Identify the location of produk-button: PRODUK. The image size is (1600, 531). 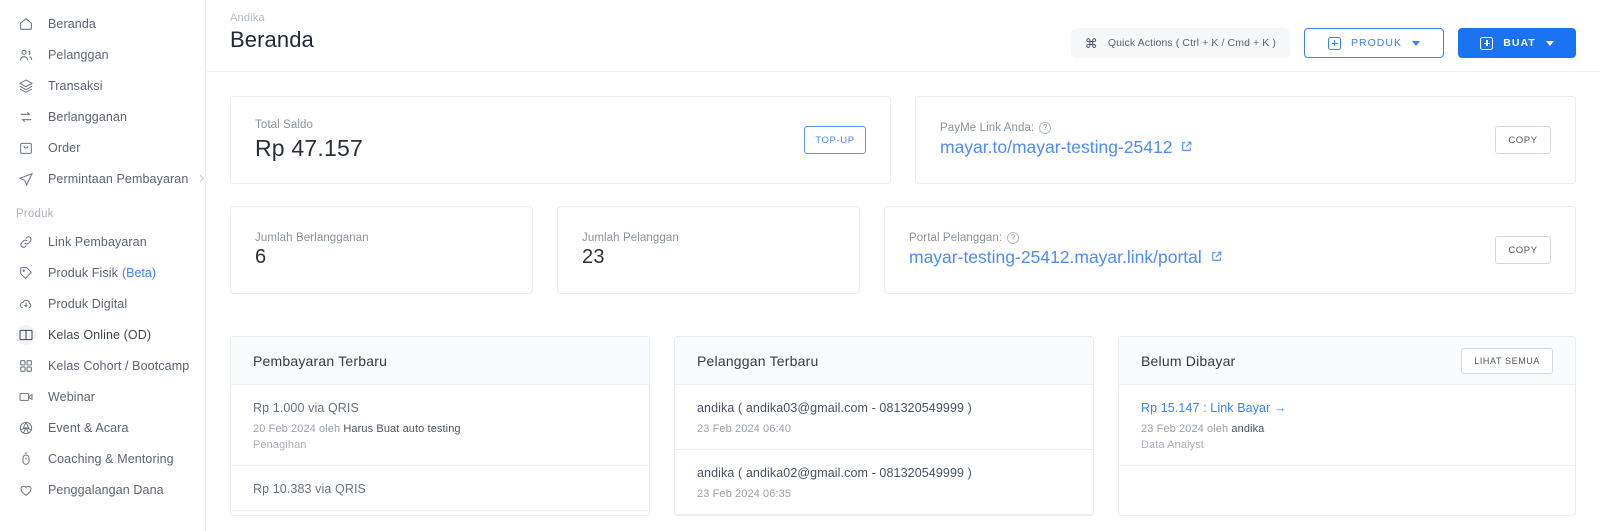
(1374, 43).